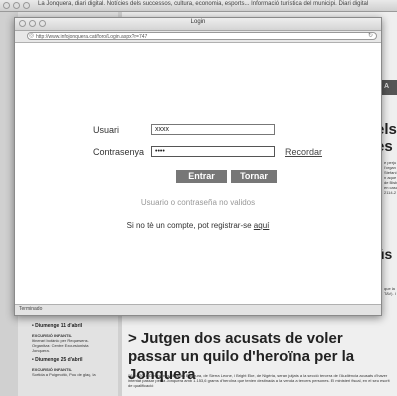  What do you see at coordinates (201, 176) in the screenshot?
I see `entrar-button: Entrar` at bounding box center [201, 176].